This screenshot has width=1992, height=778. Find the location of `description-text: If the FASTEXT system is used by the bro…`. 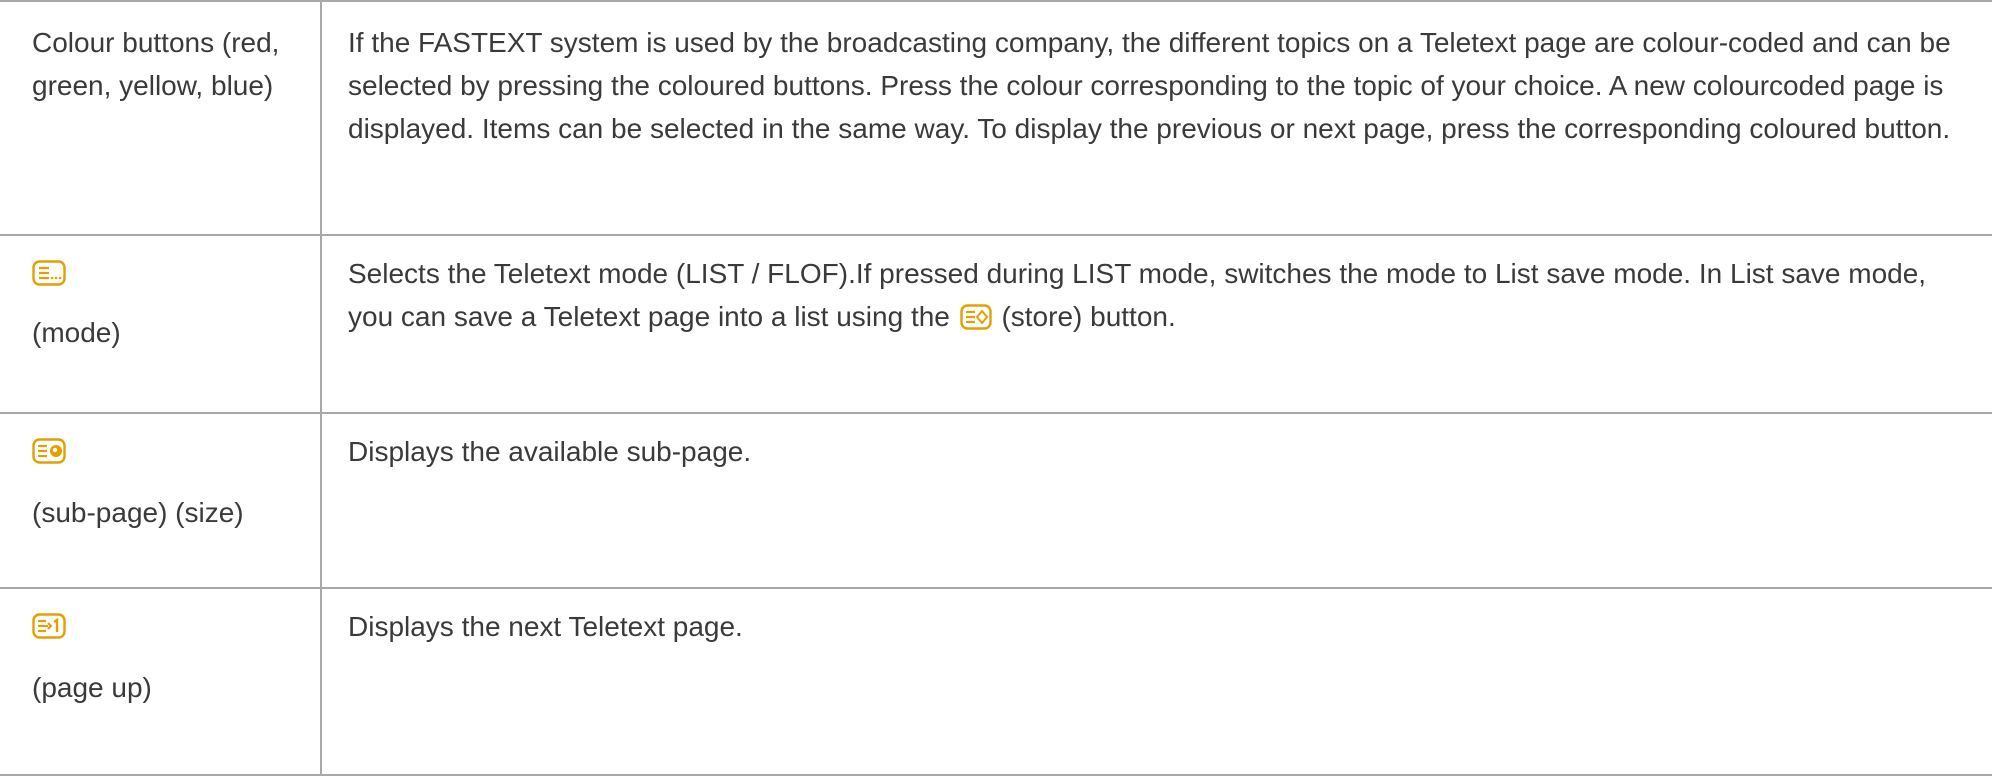

description-text: If the FASTEXT system is used by the bro… is located at coordinates (1149, 85).